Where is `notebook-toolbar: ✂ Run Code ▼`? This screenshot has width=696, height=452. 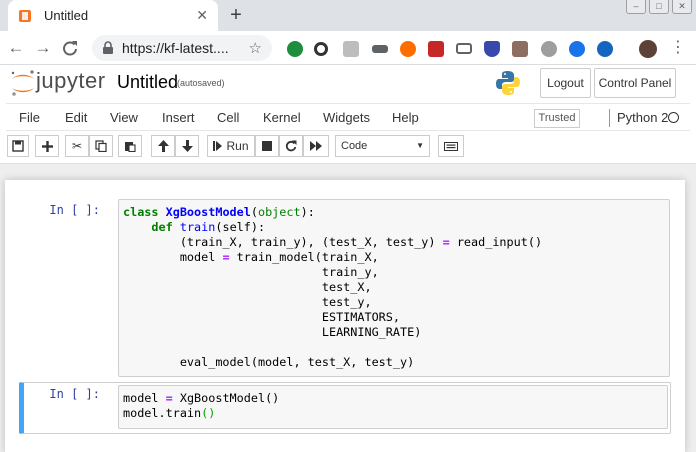
notebook-toolbar: ✂ Run Code ▼ is located at coordinates (348, 147).